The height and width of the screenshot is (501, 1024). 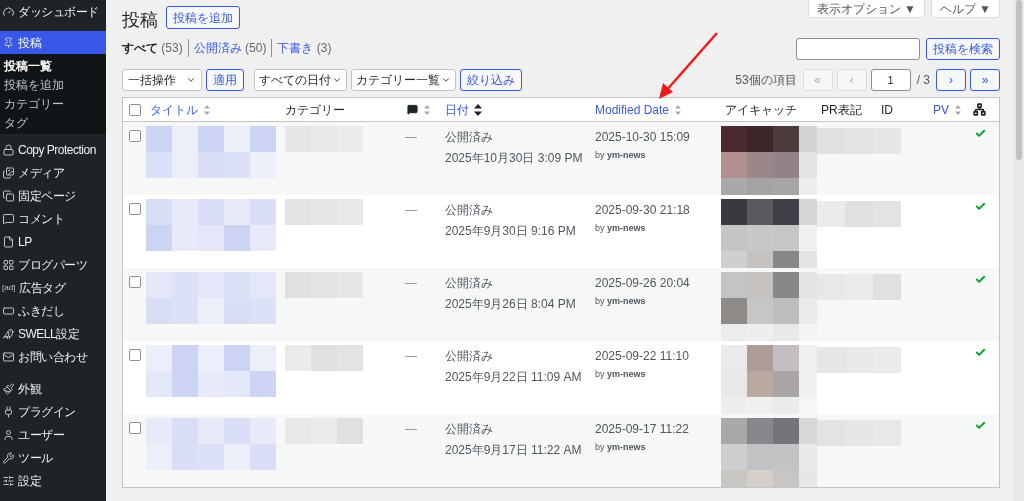 I want to click on menu-item: ブログパーツ, so click(x=53, y=264).